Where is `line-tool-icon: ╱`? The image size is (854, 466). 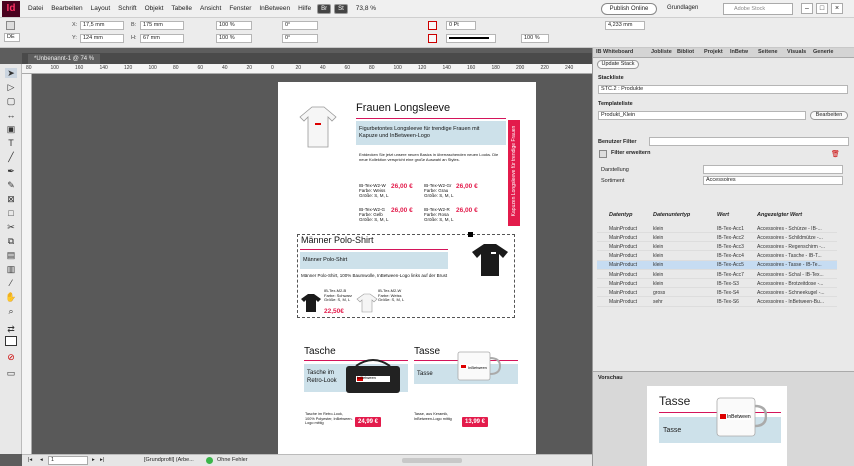 line-tool-icon: ╱ is located at coordinates (11, 157).